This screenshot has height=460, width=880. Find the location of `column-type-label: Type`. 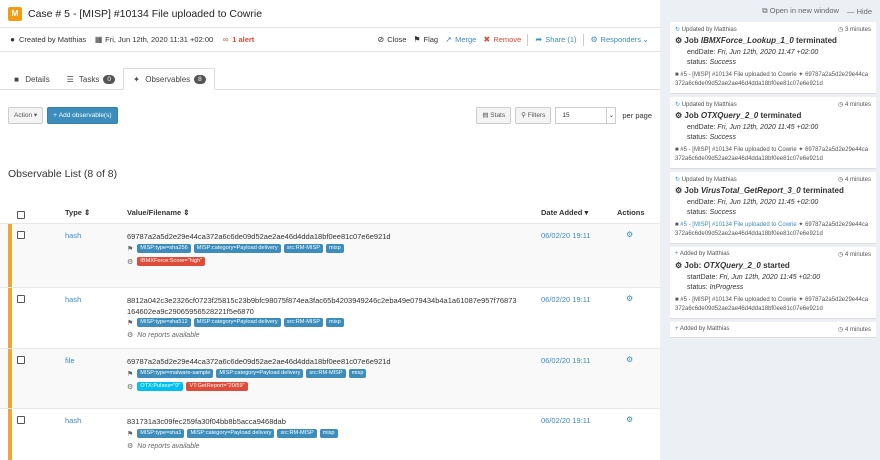

column-type-label: Type is located at coordinates (73, 212).